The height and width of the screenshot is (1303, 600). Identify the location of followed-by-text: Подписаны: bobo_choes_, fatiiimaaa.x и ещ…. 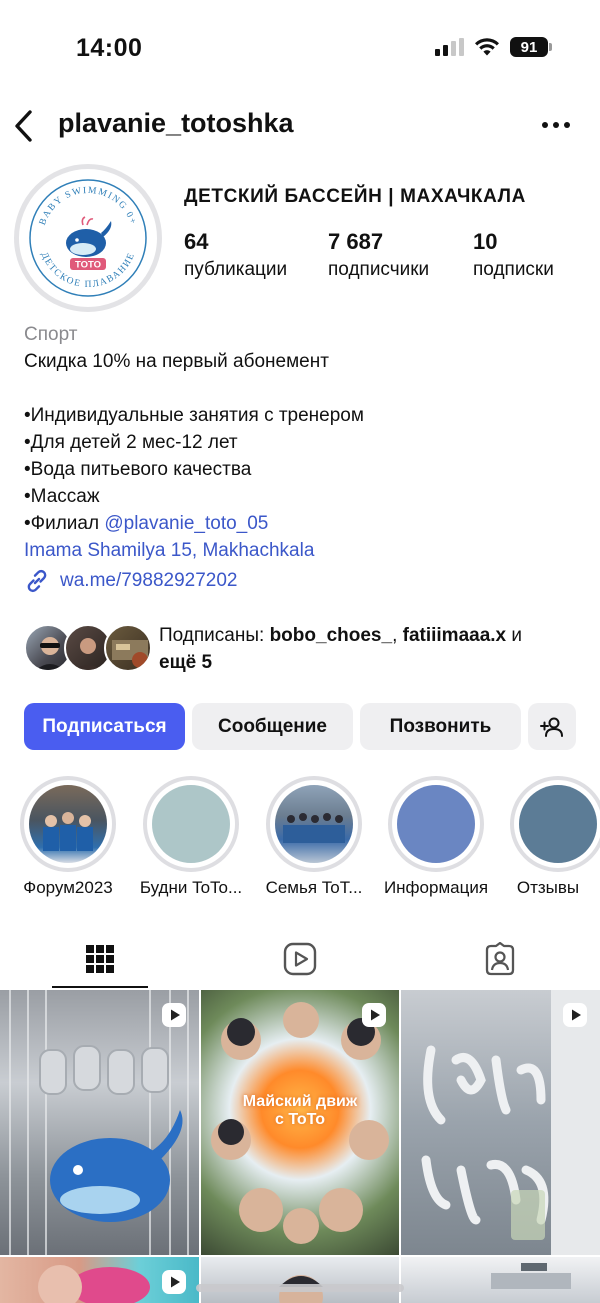
(374, 649).